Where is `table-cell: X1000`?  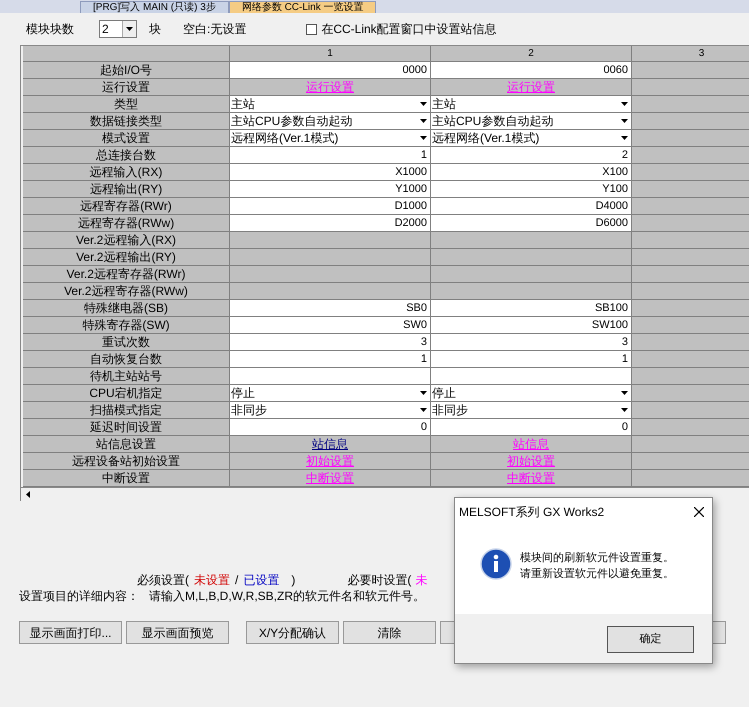
table-cell: X1000 is located at coordinates (330, 172).